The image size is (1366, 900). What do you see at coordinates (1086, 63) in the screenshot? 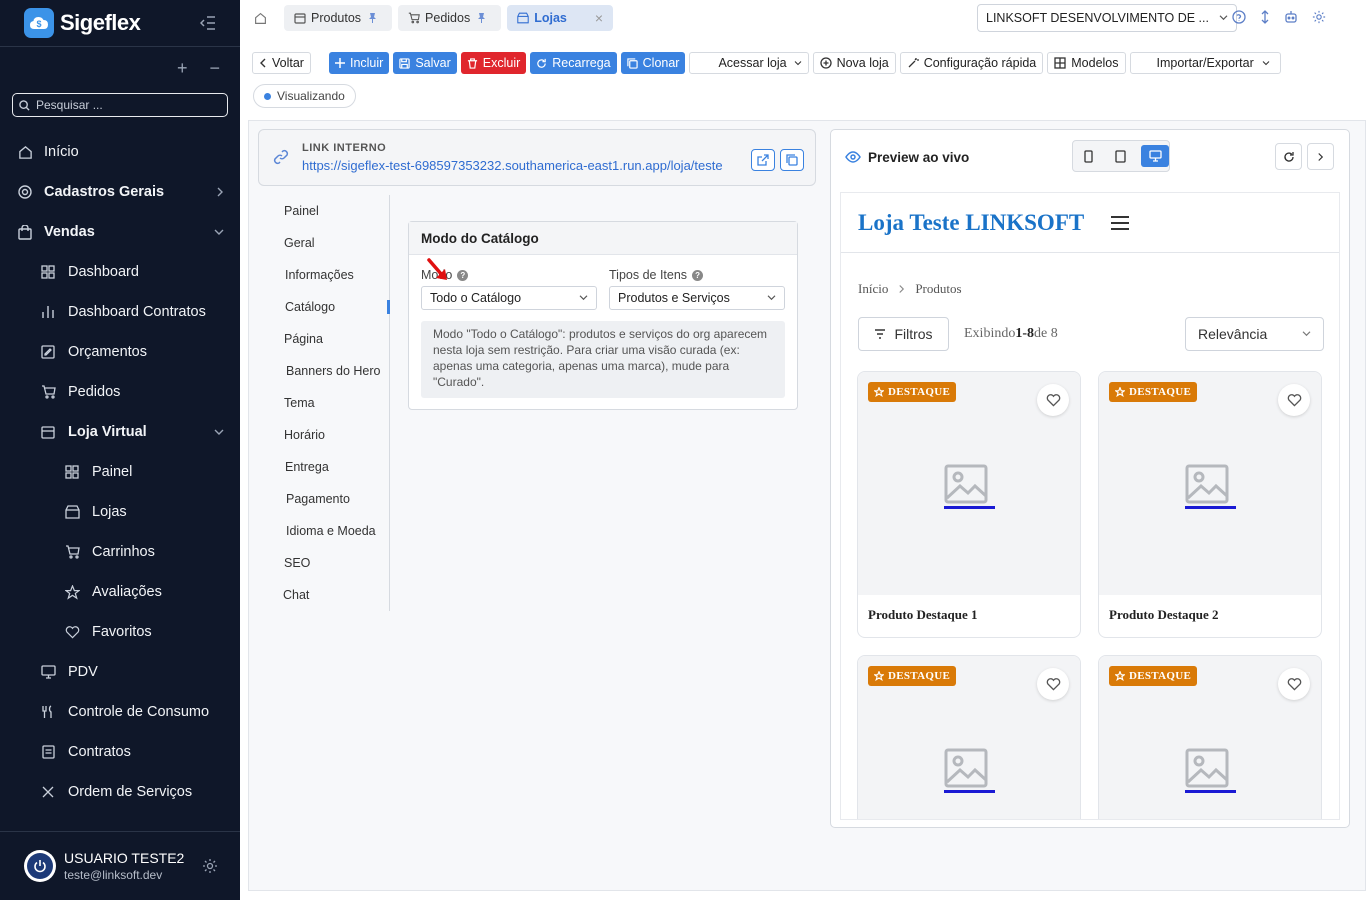
I see `models-button: Modelos` at bounding box center [1086, 63].